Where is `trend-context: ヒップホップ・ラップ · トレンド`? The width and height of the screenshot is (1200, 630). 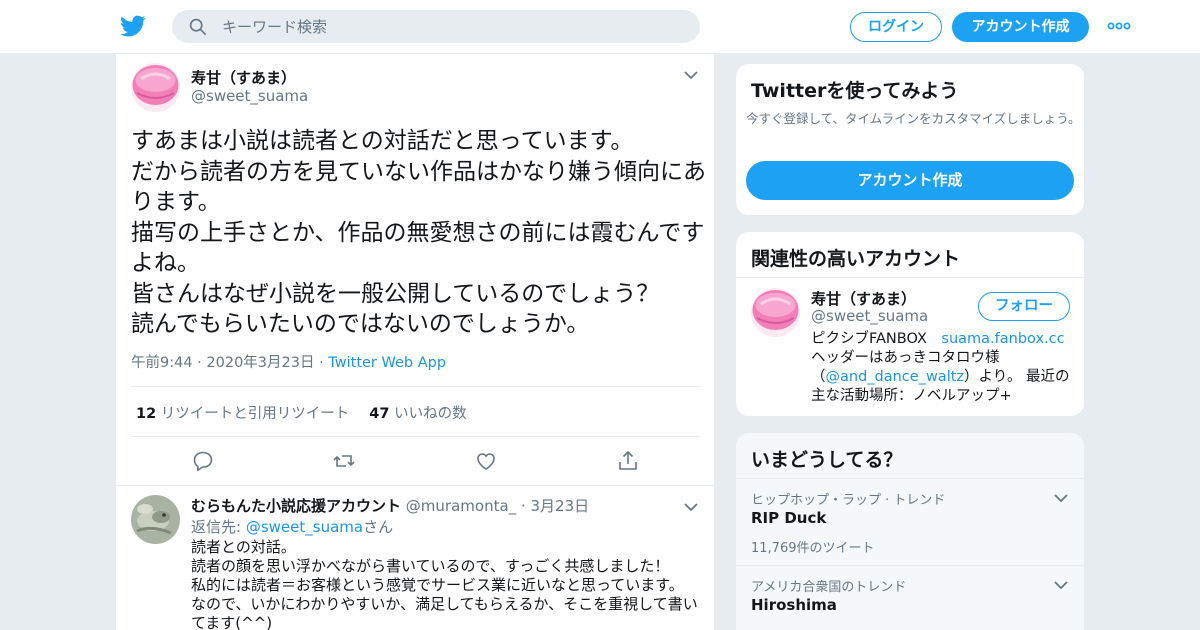
trend-context: ヒップホップ・ラップ · トレンド is located at coordinates (848, 500).